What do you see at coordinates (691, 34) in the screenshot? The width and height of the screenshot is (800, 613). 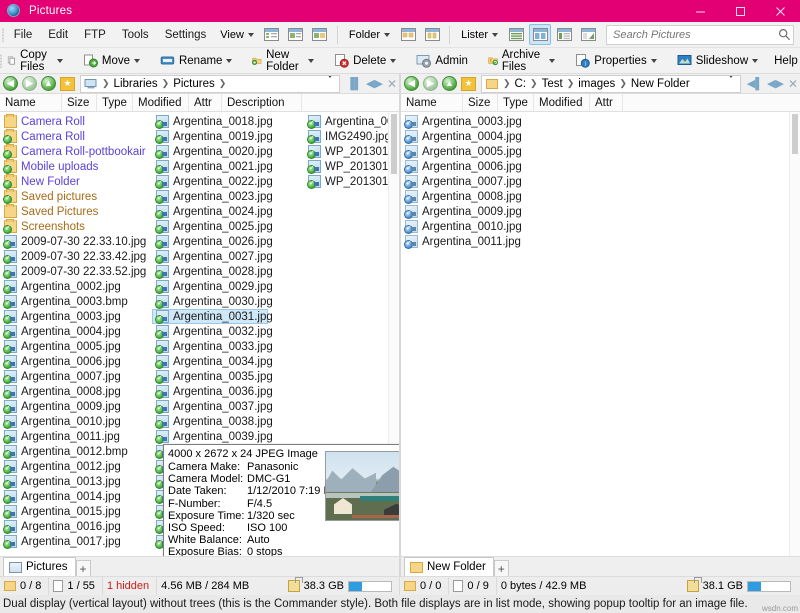 I see `search-input` at bounding box center [691, 34].